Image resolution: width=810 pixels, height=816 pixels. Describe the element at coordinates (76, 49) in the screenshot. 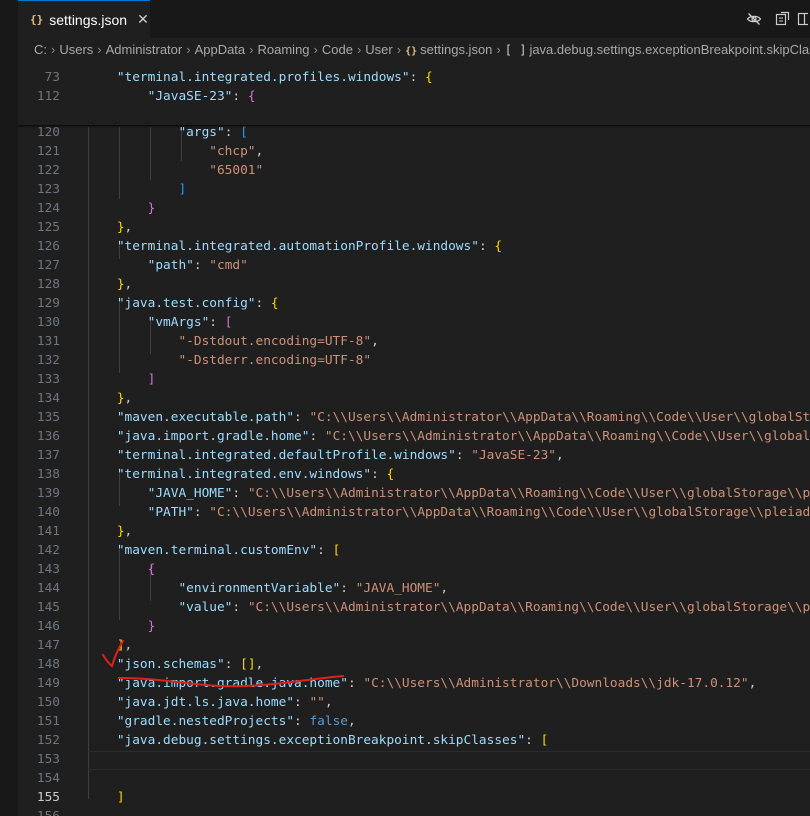

I see `breadcrumb-item-users: Users` at that location.